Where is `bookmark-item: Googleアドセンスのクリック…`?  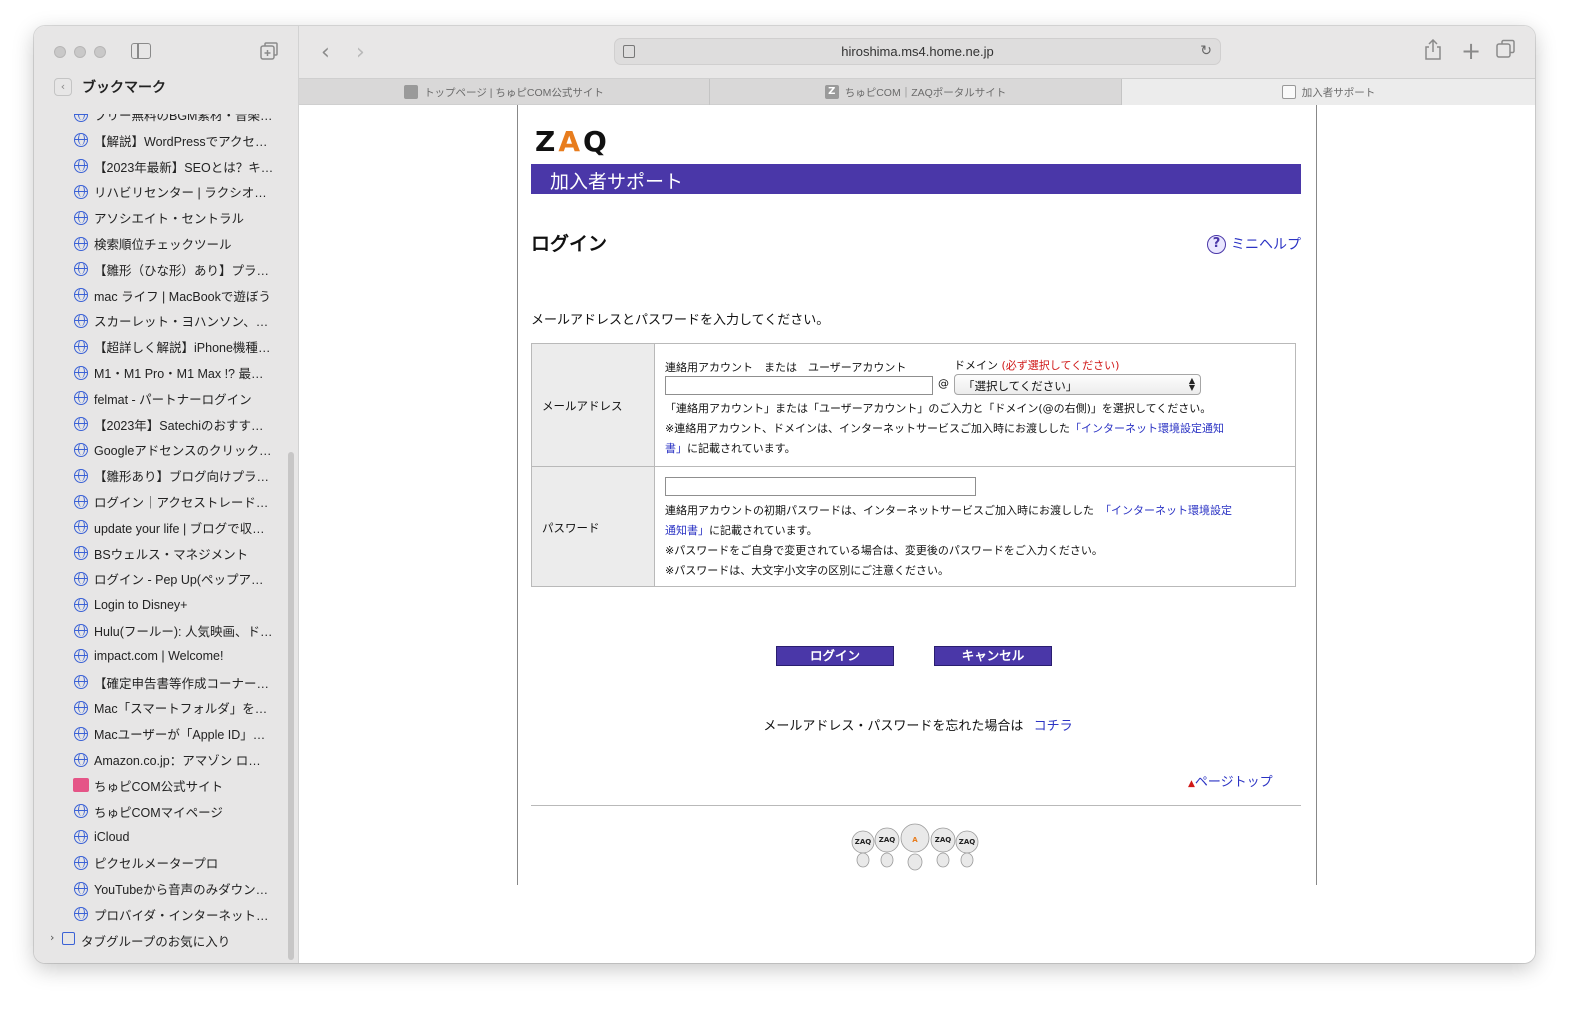
bookmark-item: Googleアドセンスのクリック… is located at coordinates (161, 449).